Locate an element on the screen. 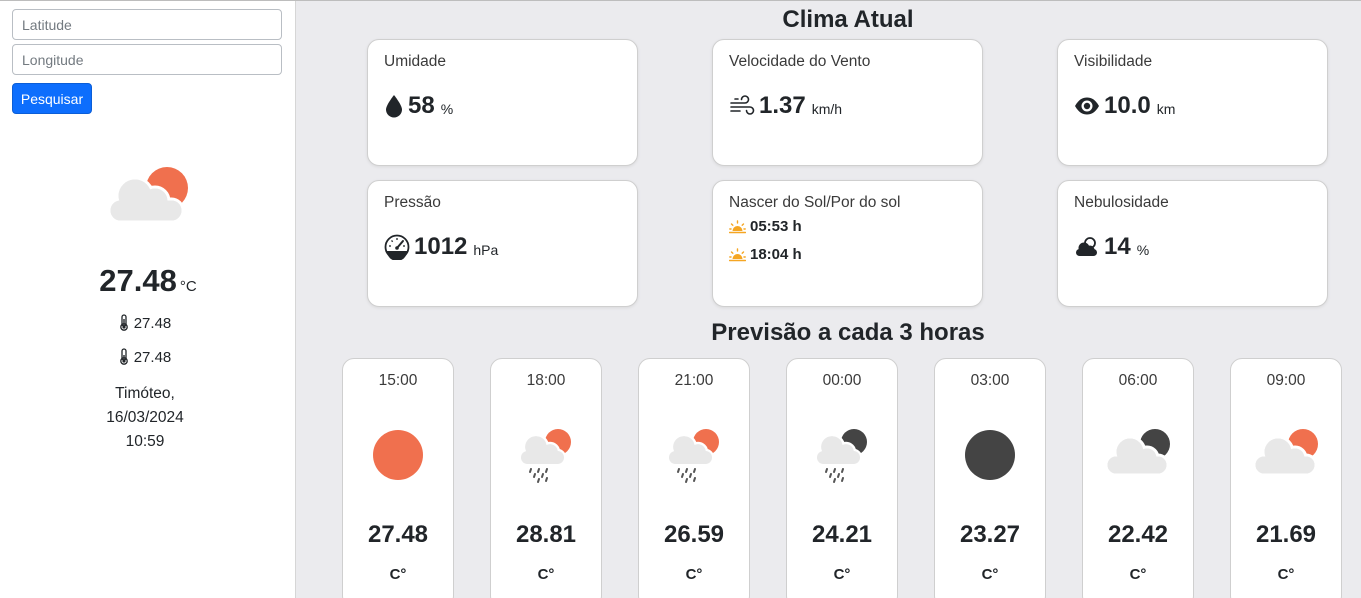  temperature-value: 27.48 is located at coordinates (138, 280).